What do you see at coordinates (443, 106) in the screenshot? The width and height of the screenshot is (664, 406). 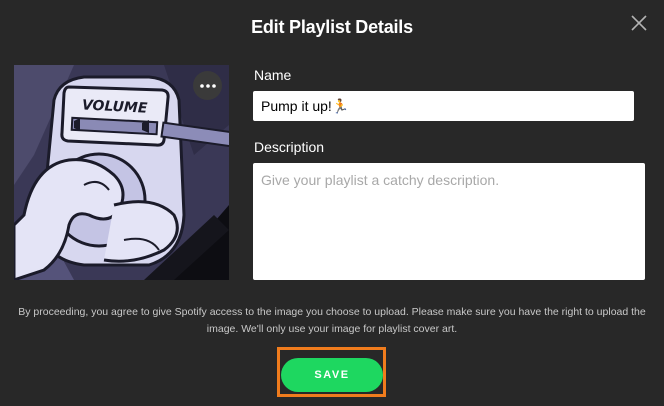 I see `playlist-name-input: Pump it up!🏃` at bounding box center [443, 106].